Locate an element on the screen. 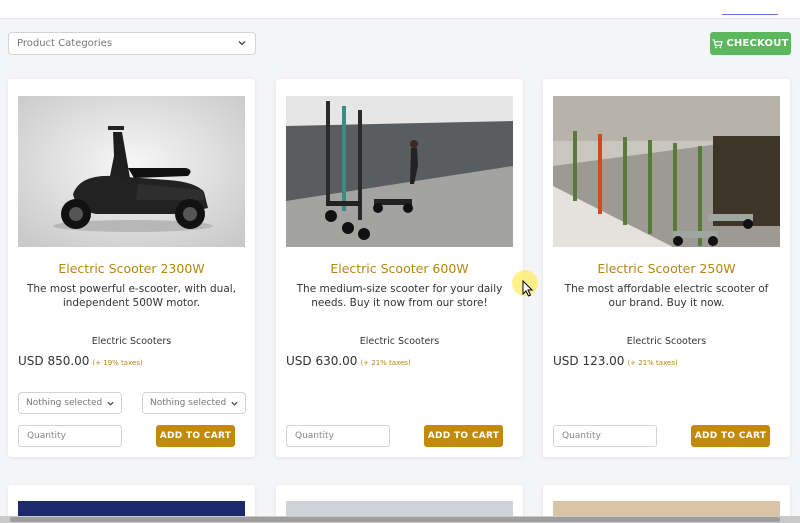 The image size is (800, 523). price-value: USD 850.00 is located at coordinates (54, 361).